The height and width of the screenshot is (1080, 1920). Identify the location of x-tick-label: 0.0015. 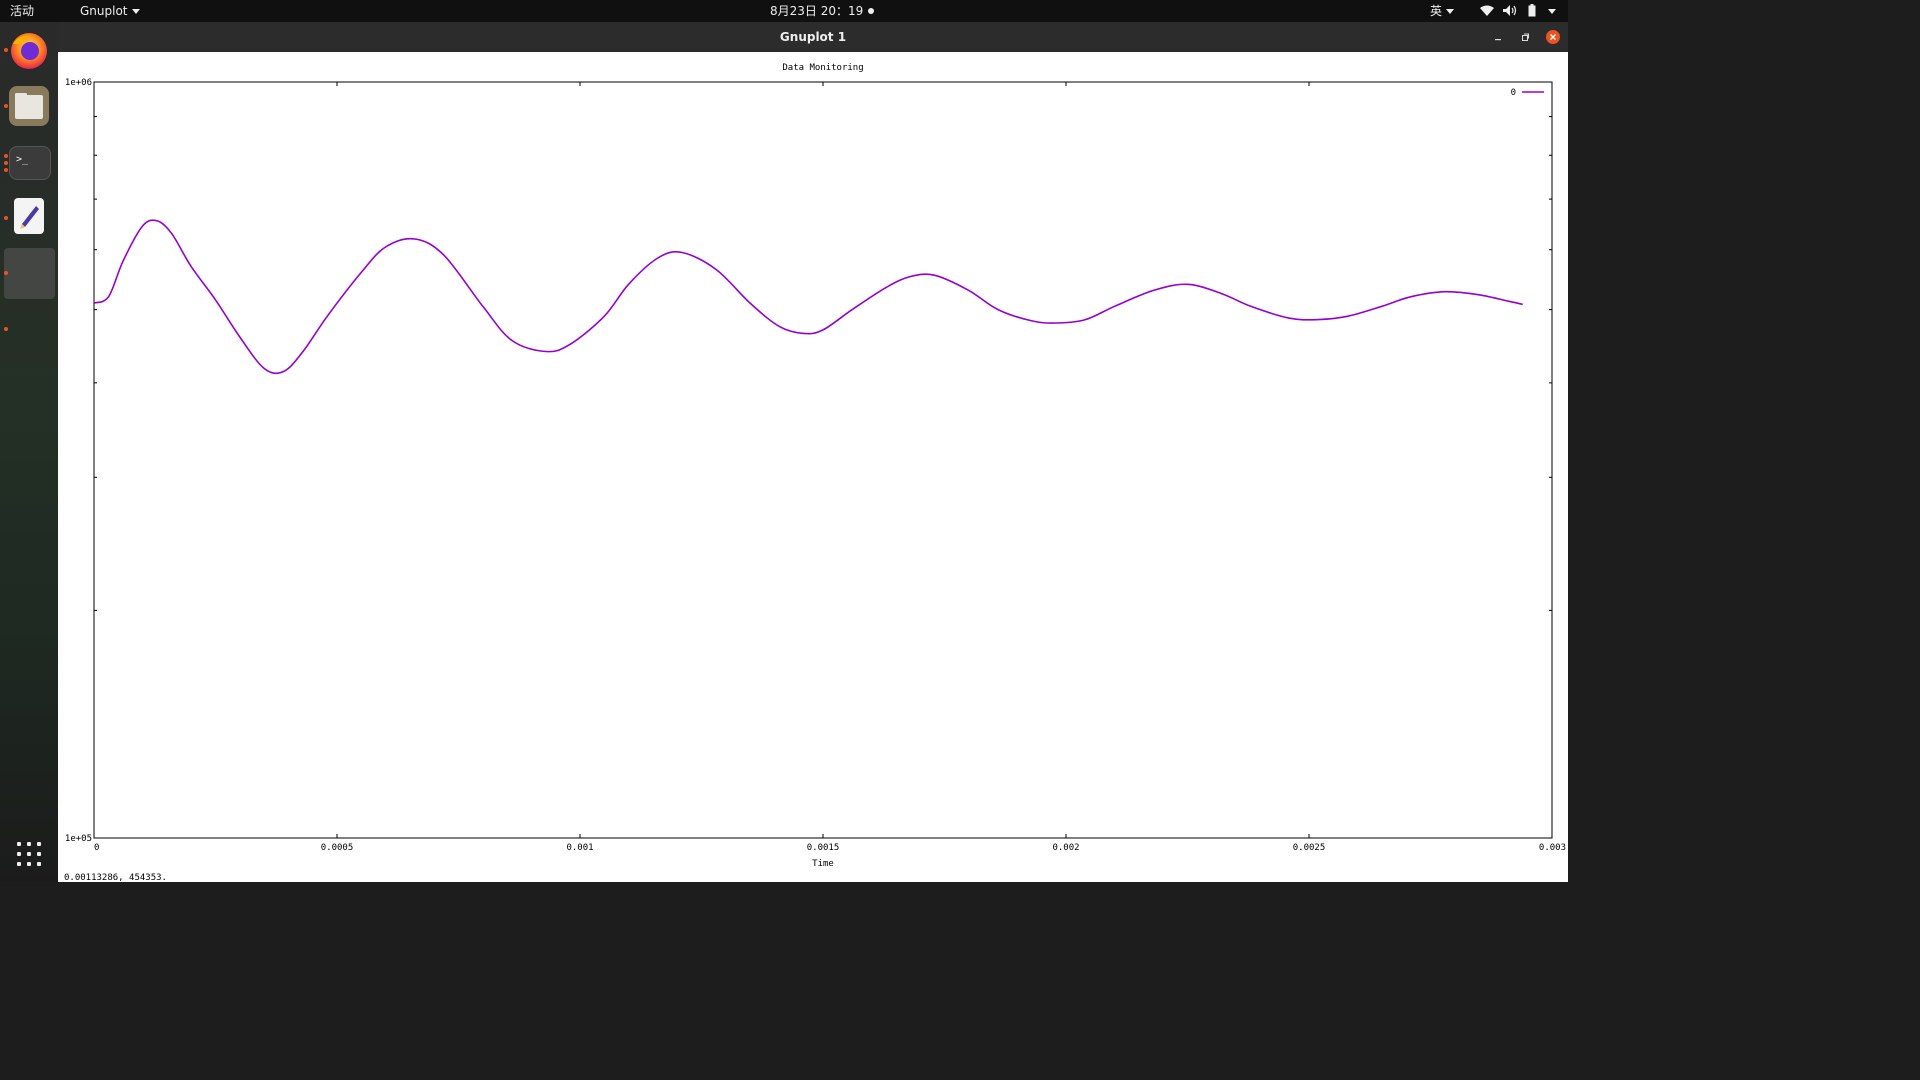
(823, 848).